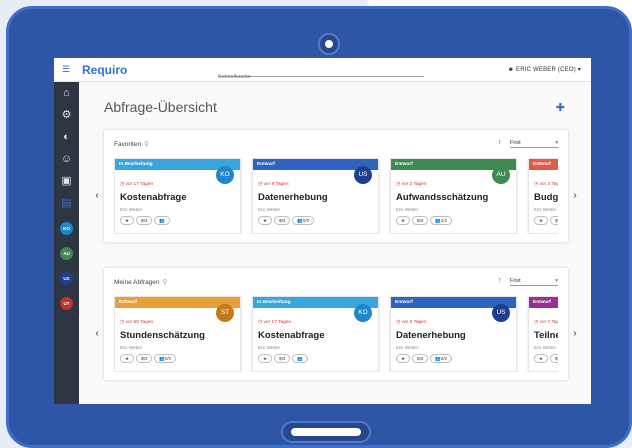  I want to click on card-title: Budgetdaten, so click(546, 197).